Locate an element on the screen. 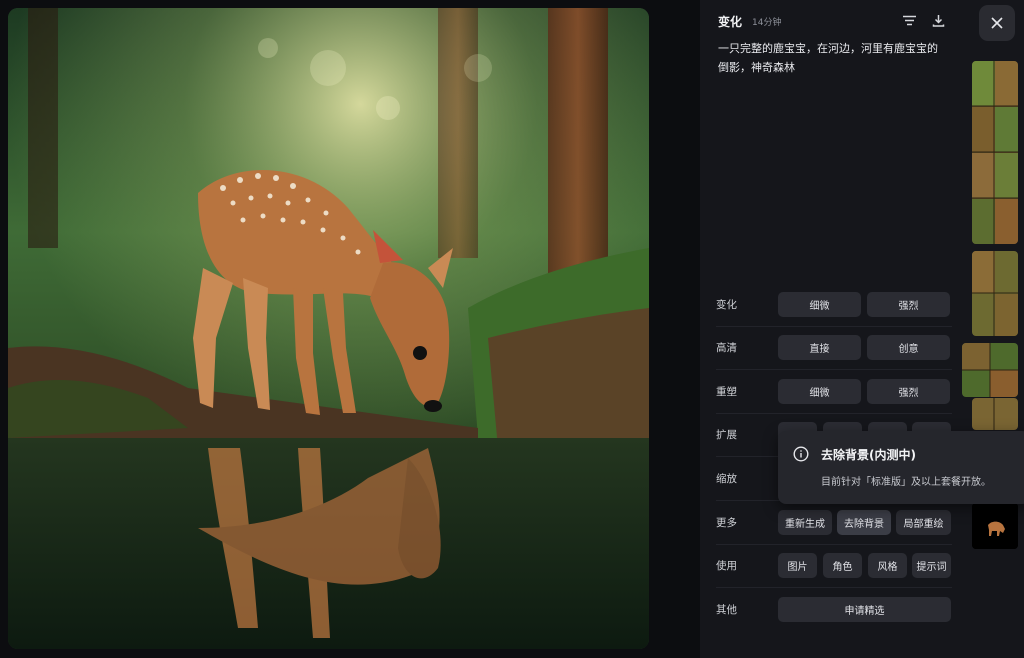 This screenshot has height=658, width=1024. row-reshape: 重塑 细微 强烈 is located at coordinates (834, 392).